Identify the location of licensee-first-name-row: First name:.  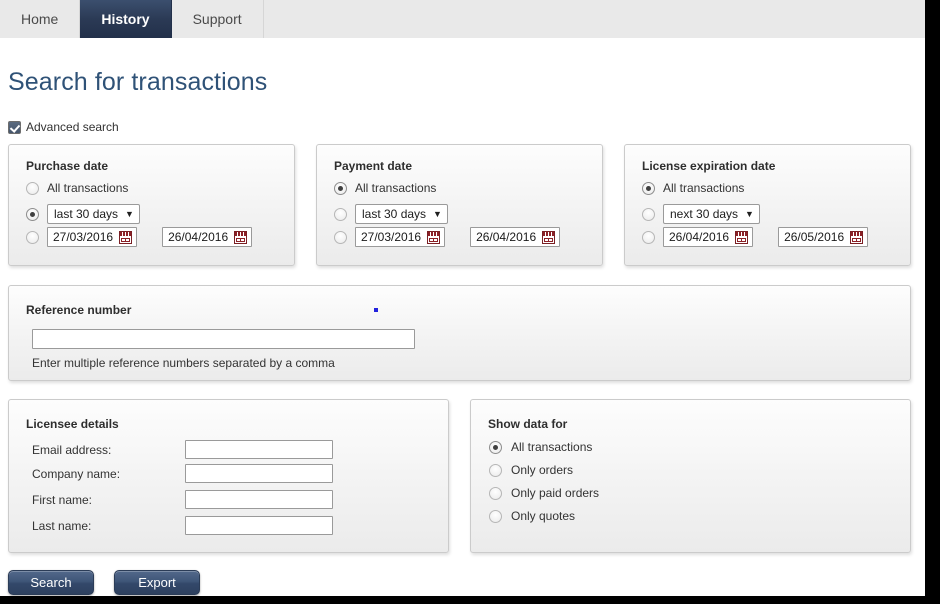
(229, 499).